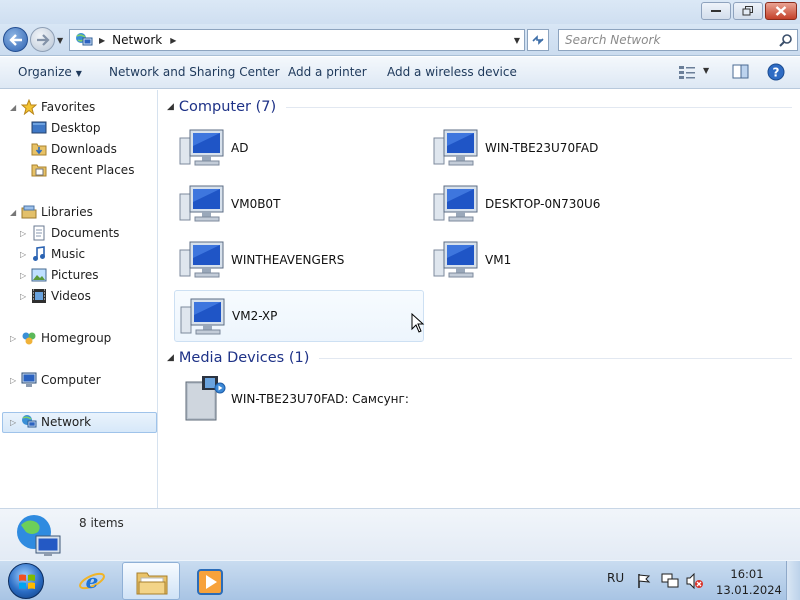 This screenshot has width=800, height=600. I want to click on nav-videos: ▷ Videos, so click(79, 296).